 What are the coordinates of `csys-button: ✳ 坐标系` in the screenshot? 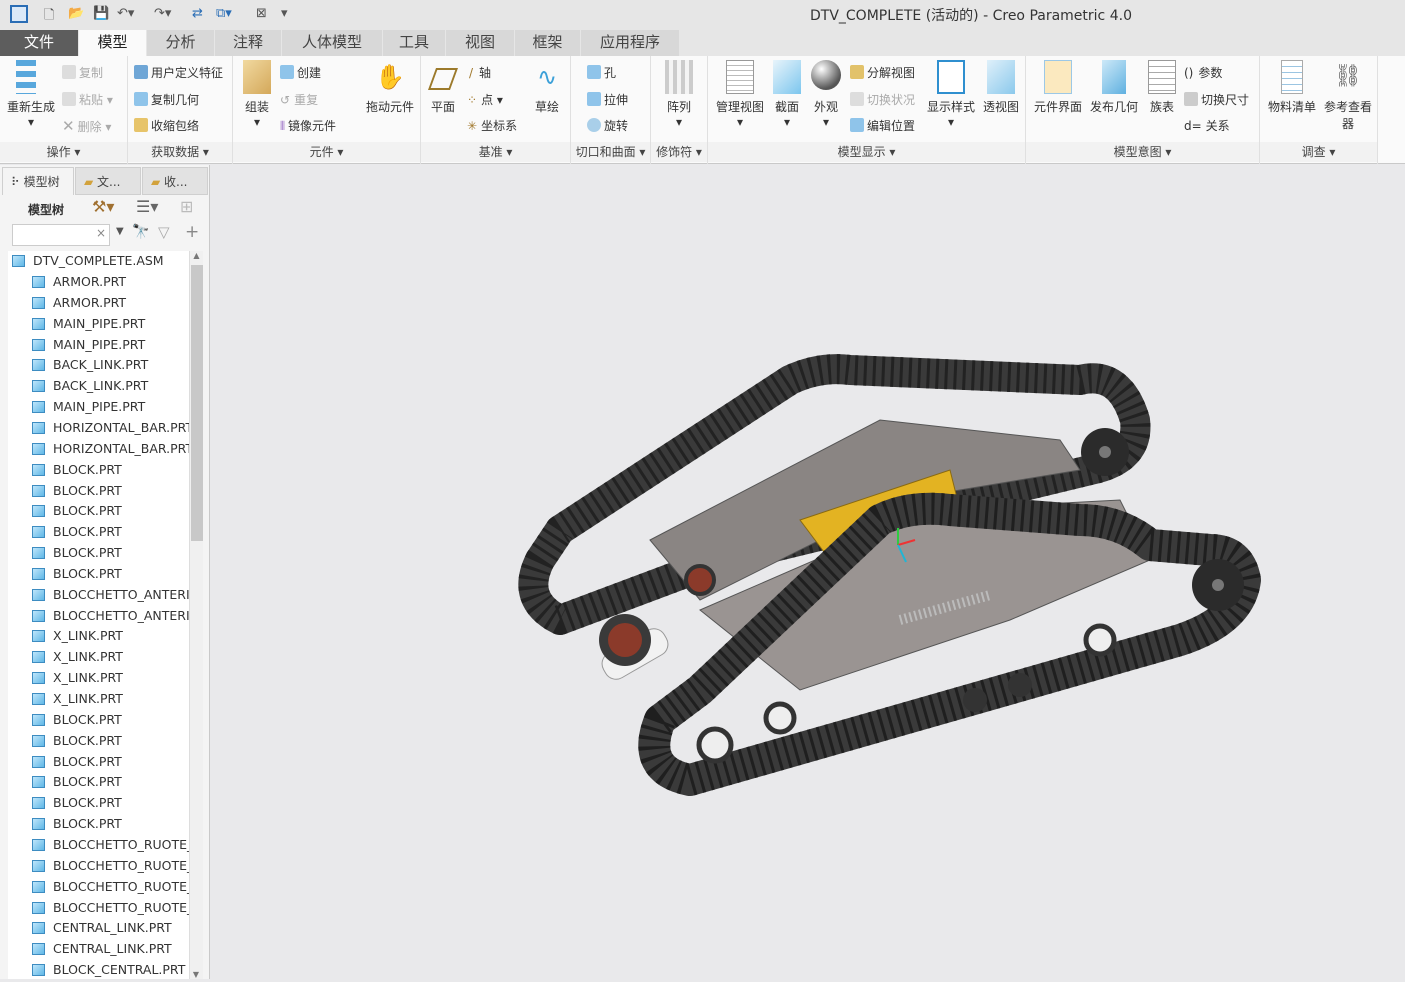 It's located at (492, 125).